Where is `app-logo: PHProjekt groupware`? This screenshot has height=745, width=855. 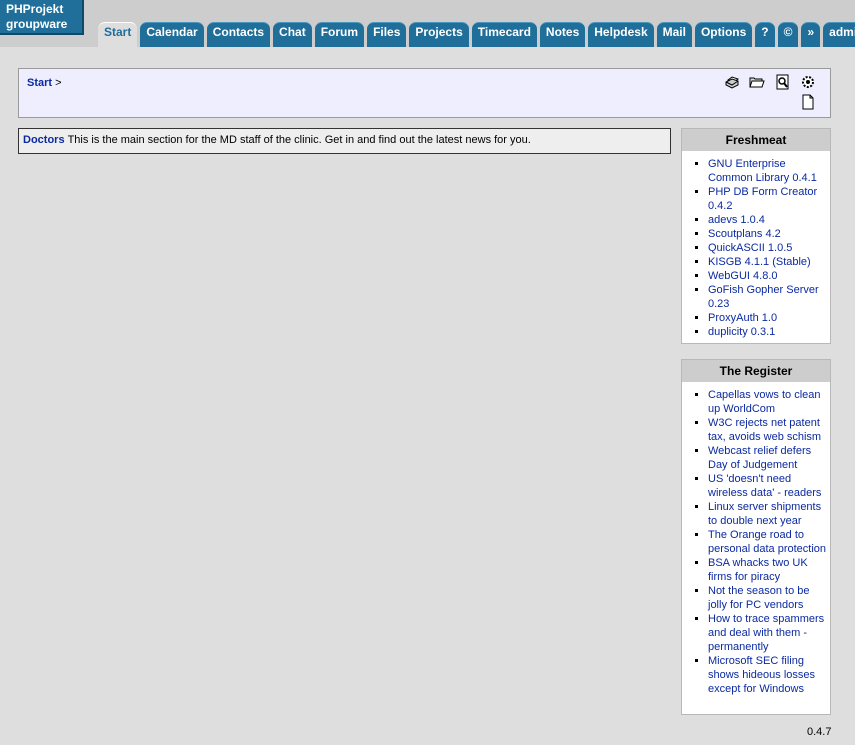
app-logo: PHProjekt groupware is located at coordinates (42, 17).